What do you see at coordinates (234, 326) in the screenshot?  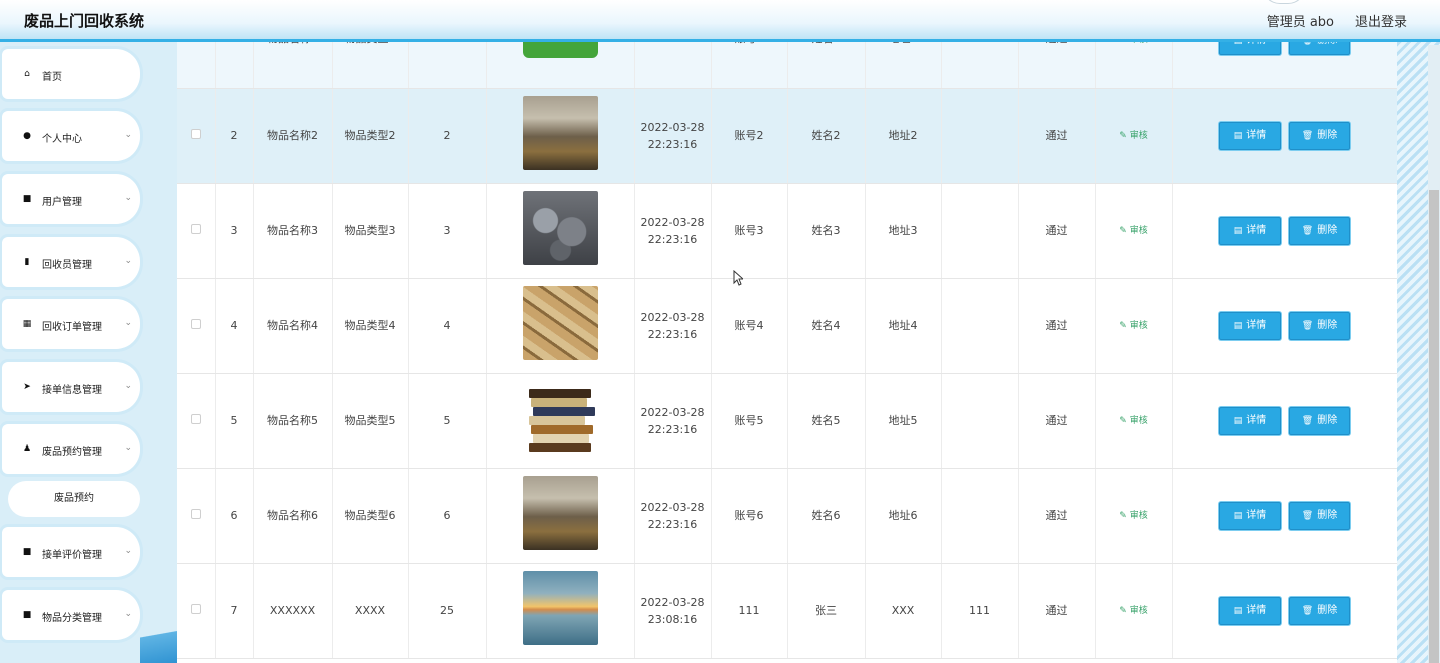 I see `row-index: 4` at bounding box center [234, 326].